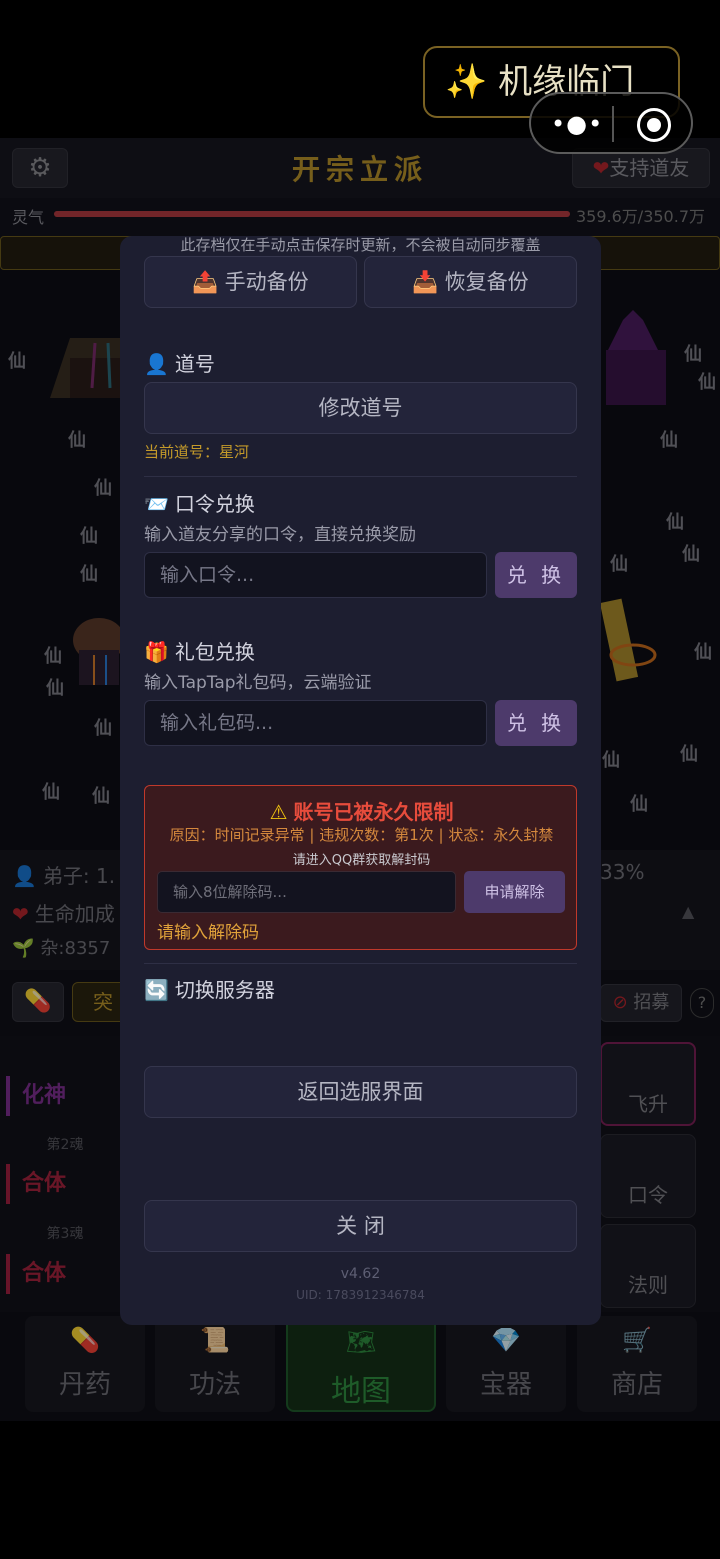  Describe the element at coordinates (466, 82) in the screenshot. I see `sparkles-icon: ✨` at that location.